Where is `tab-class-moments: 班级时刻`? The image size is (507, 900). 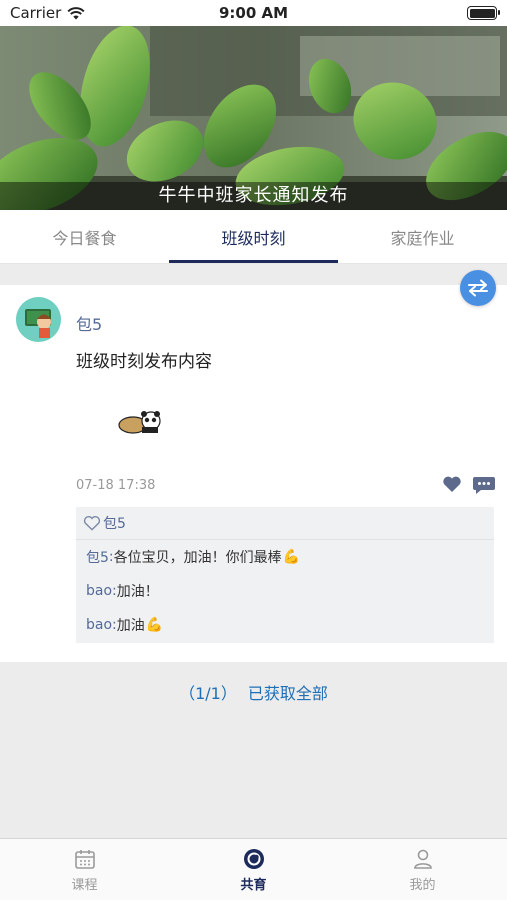
tab-class-moments: 班级时刻 is located at coordinates (253, 236).